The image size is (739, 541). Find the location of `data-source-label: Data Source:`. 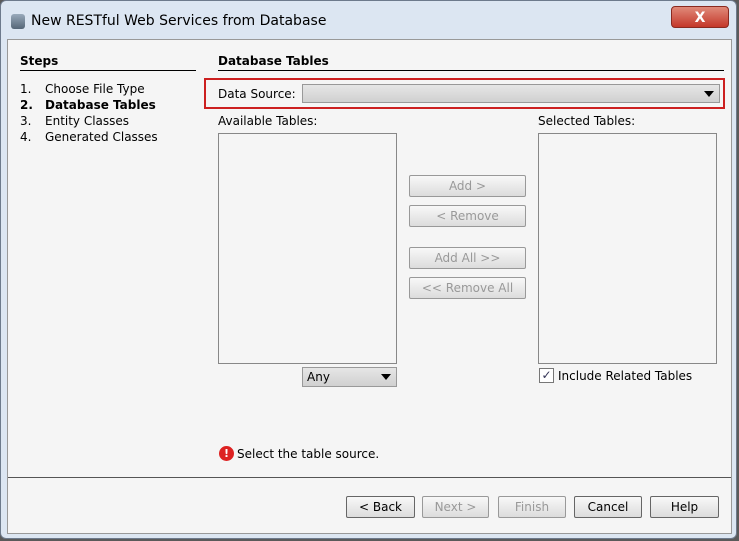

data-source-label: Data Source: is located at coordinates (257, 94).